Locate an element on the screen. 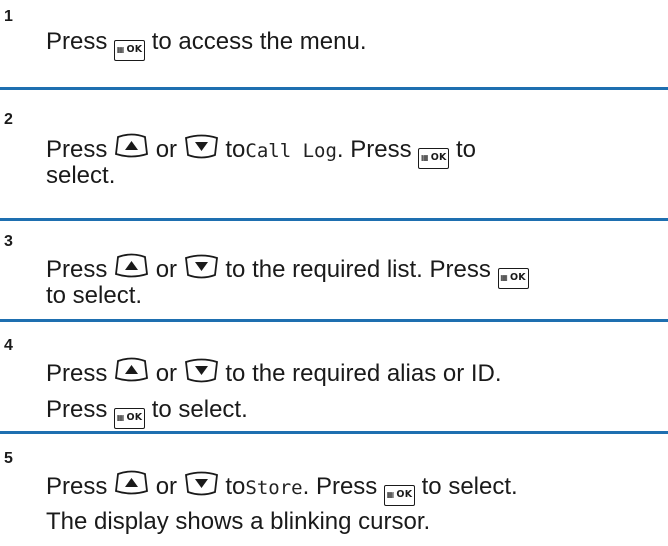 This screenshot has width=668, height=546. step-line: Press or to the required alias or ID. is located at coordinates (274, 372).